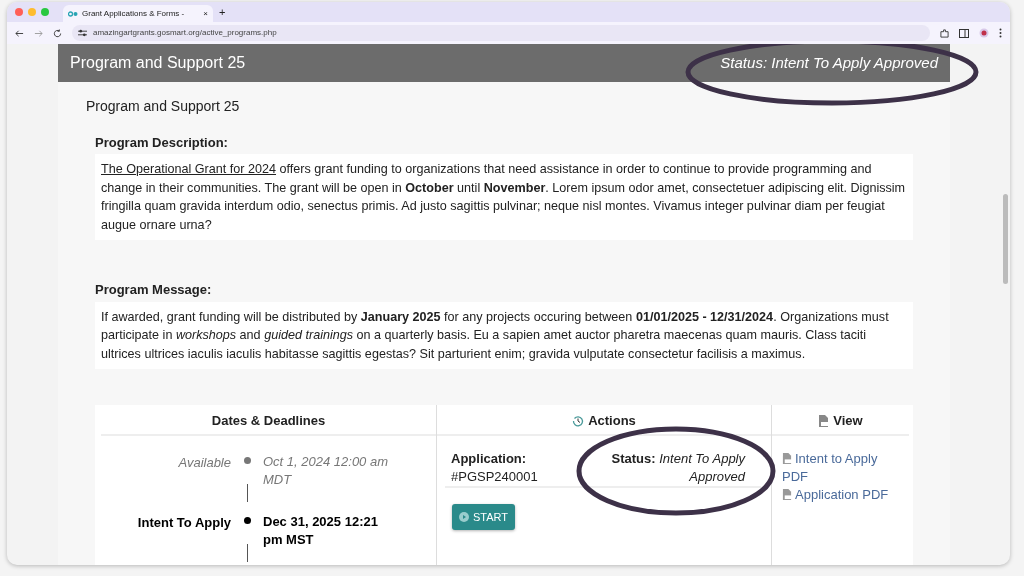 The width and height of the screenshot is (1024, 576). I want to click on message-paragraph: If awarded, grant funding will be distributed by January 2025 for any projects occuring between 01/01/2025 - 12/31/2024. Organizations must participate in workshops and guided trainings on a quarterly basis. Eu a sapien amet auctor pharetra maecenas quam mauris. Class taciti ultrices ultrices iaculis iaculis habitasse sagittis egestas? Sit parturient enim; gravida vulputate consectetur facilisis a maximus., so click(504, 335).